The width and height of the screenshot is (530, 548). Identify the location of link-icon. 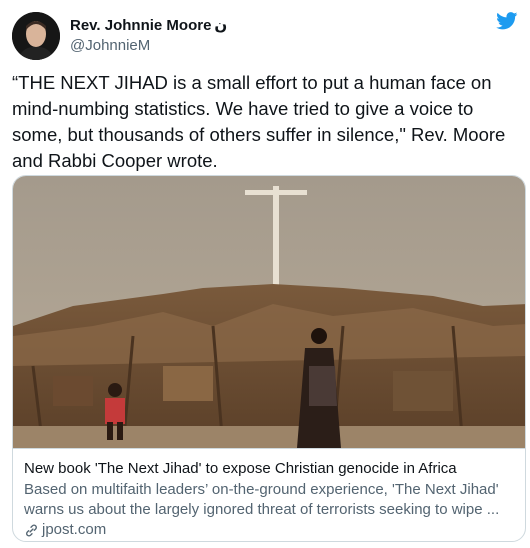
(31, 530).